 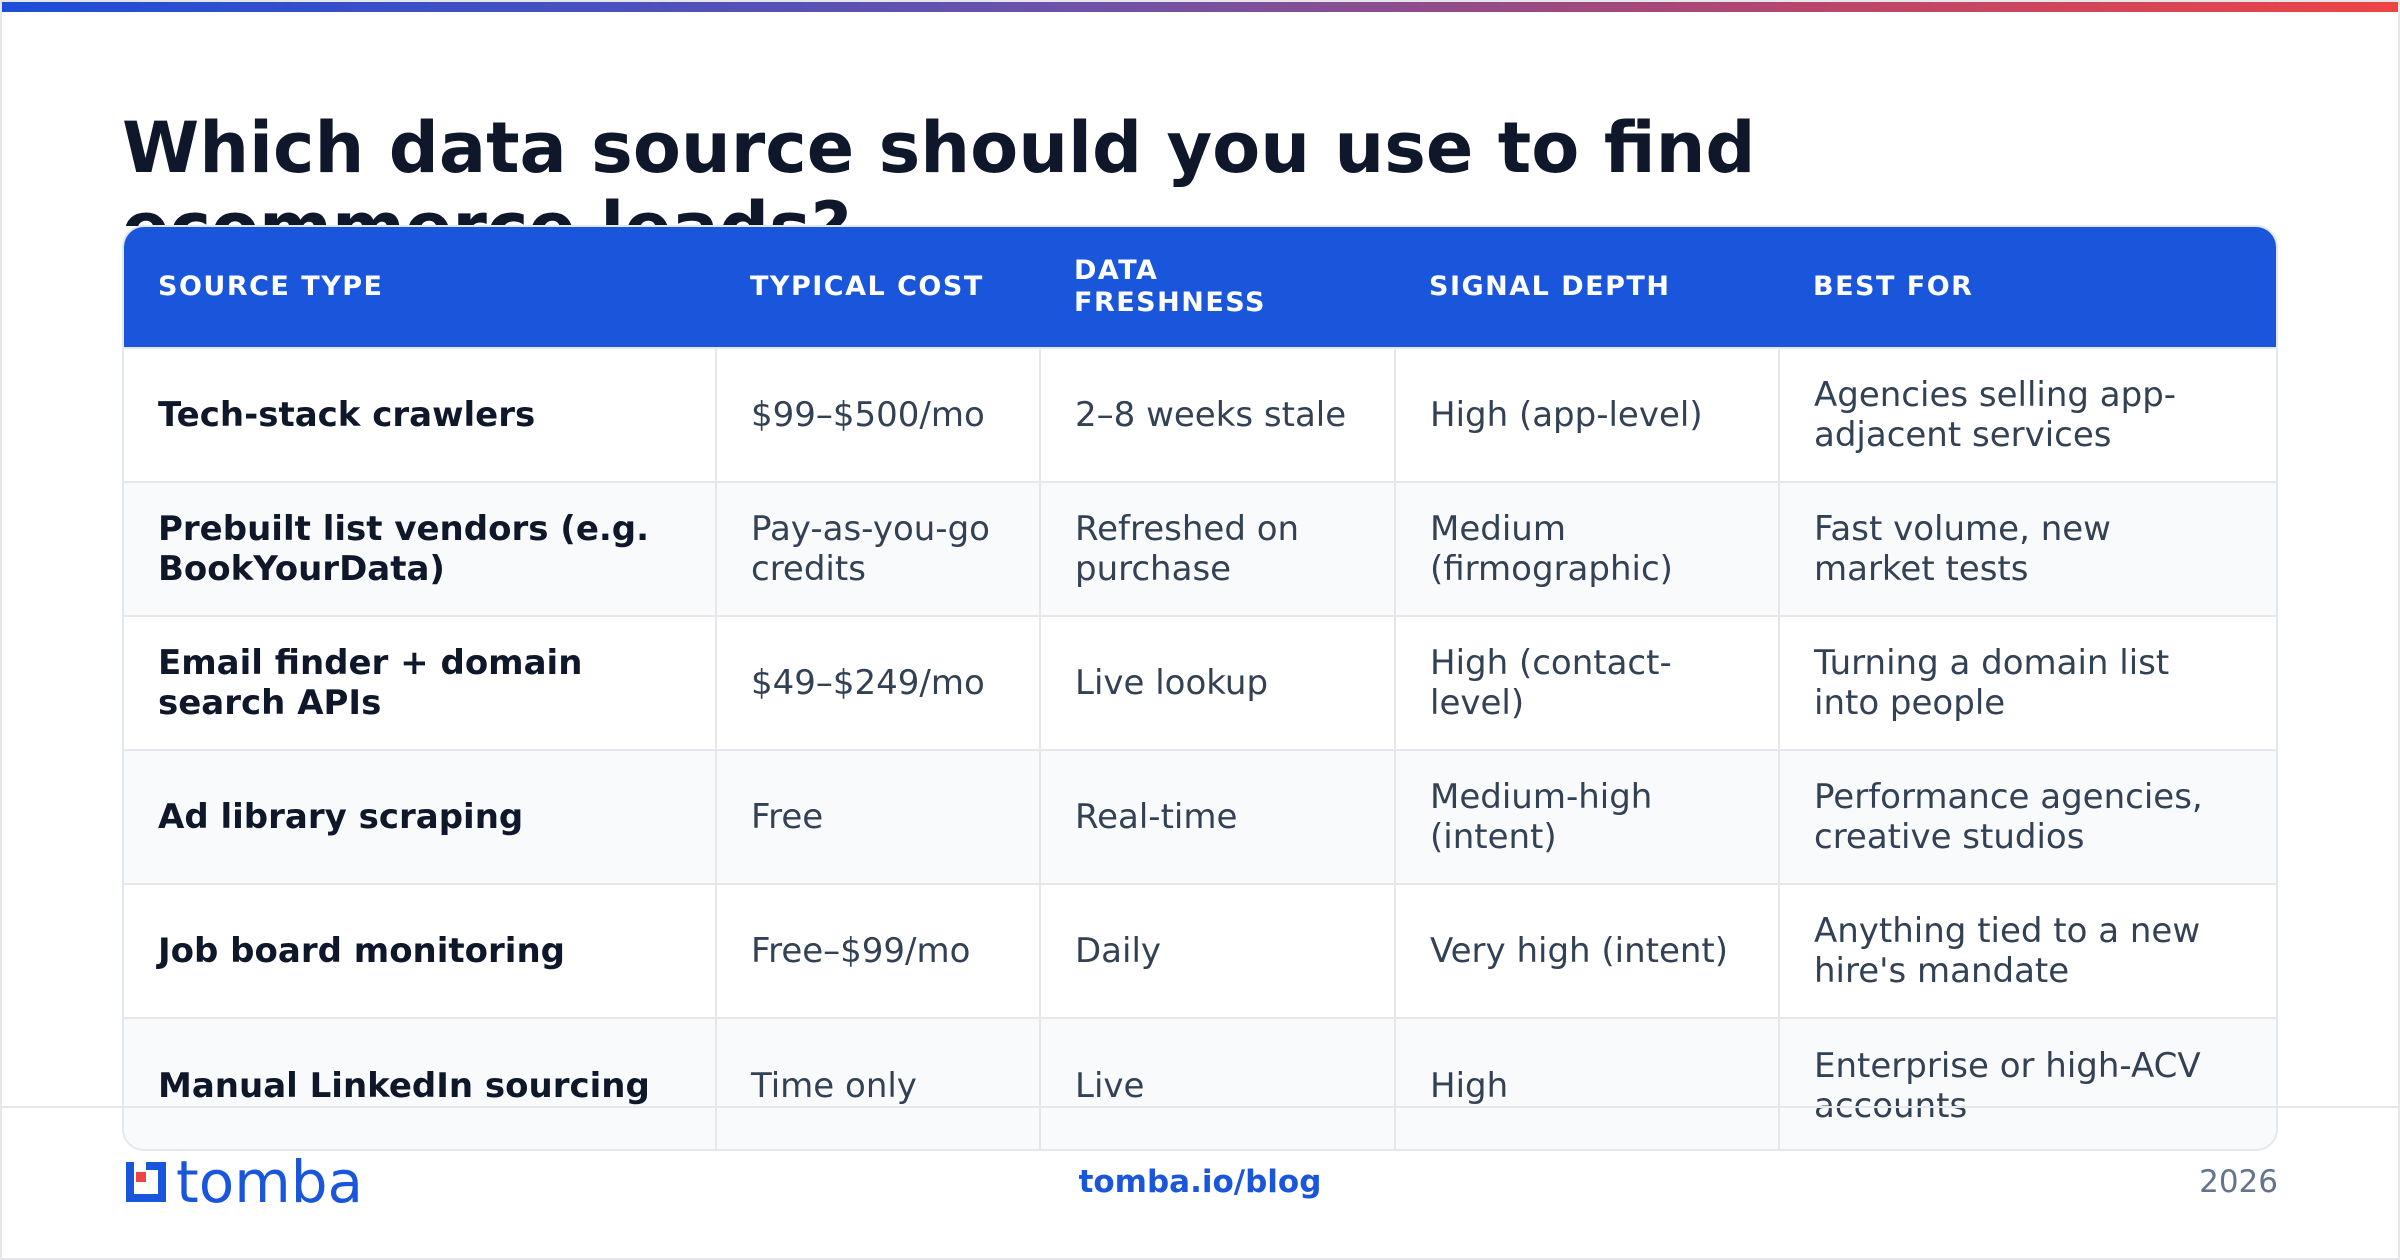 What do you see at coordinates (1200, 1182) in the screenshot?
I see `footer-blog-link: tomba.io/blog` at bounding box center [1200, 1182].